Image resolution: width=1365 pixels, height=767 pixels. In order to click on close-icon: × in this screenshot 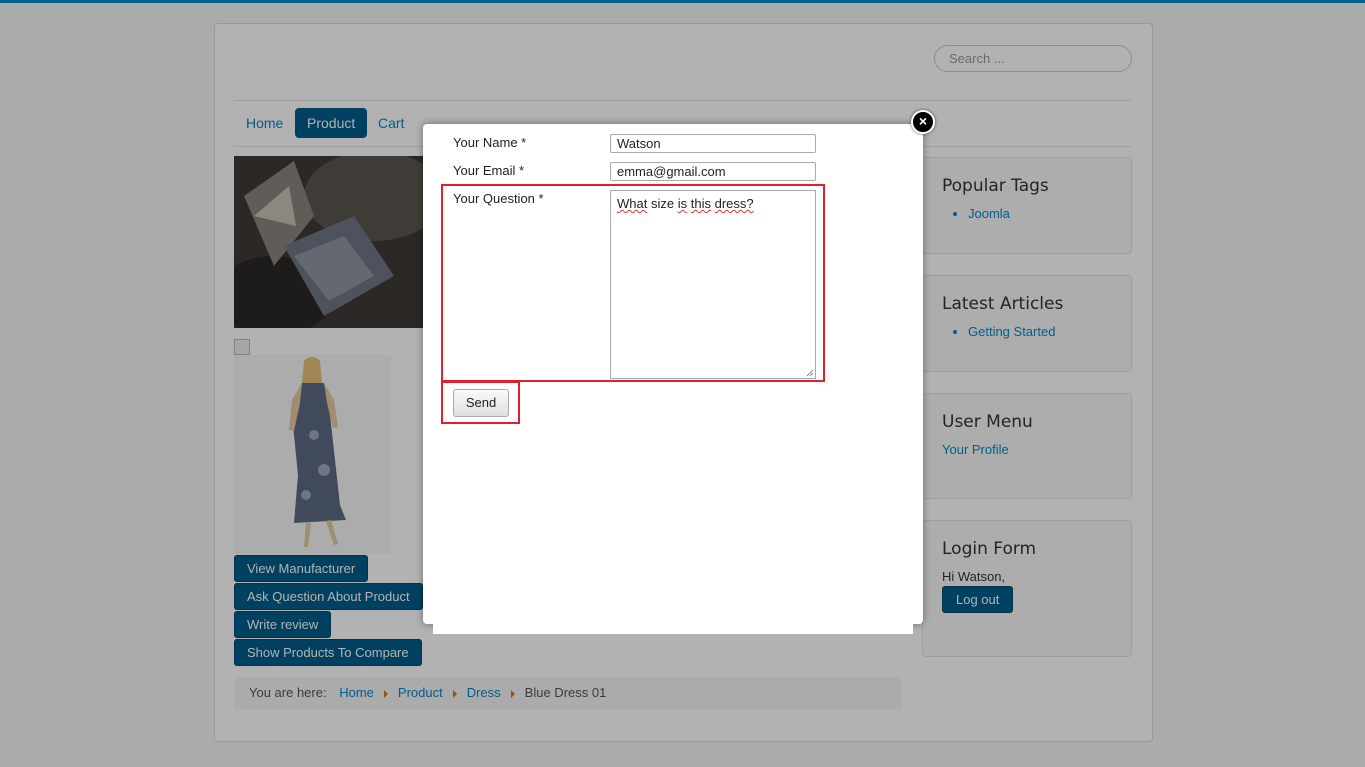, I will do `click(923, 122)`.